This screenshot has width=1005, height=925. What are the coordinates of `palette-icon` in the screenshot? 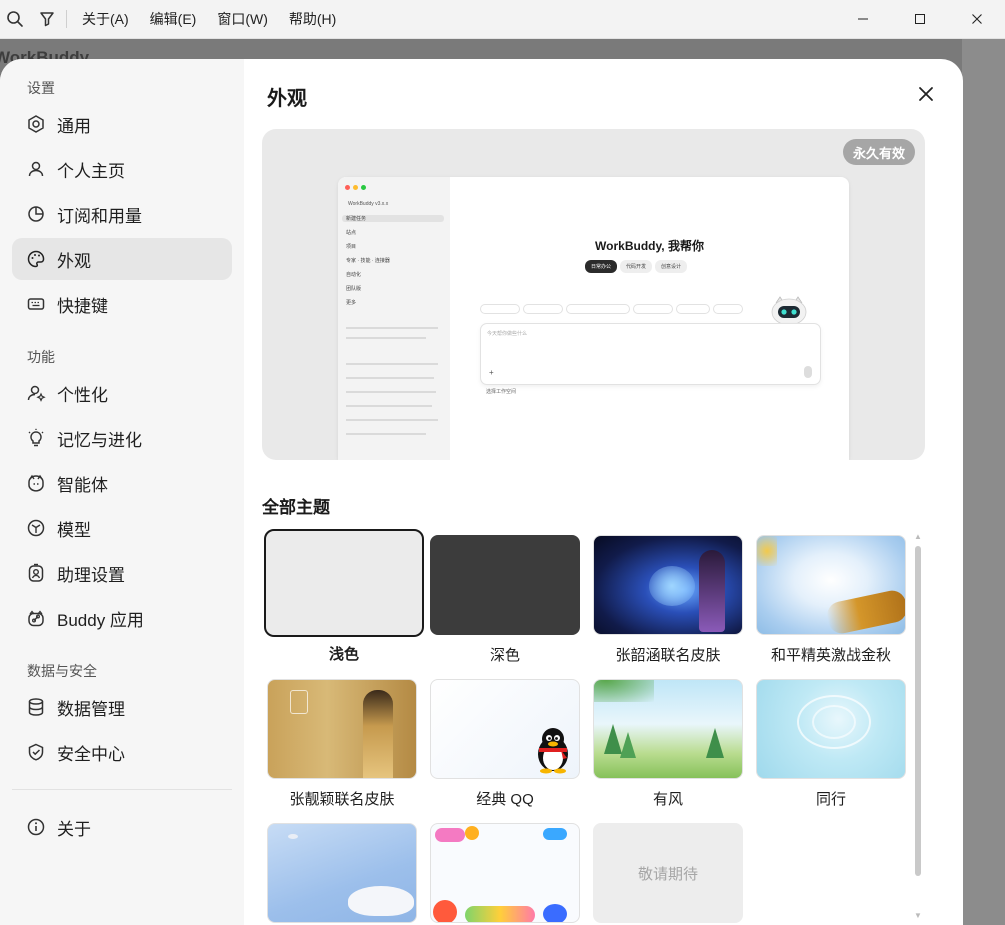 It's located at (36, 259).